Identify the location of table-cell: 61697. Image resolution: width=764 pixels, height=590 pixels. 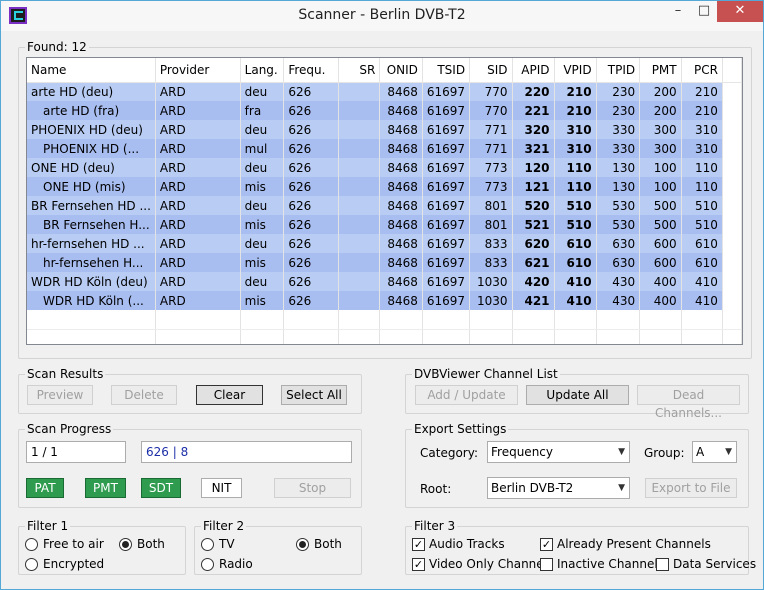
(446, 110).